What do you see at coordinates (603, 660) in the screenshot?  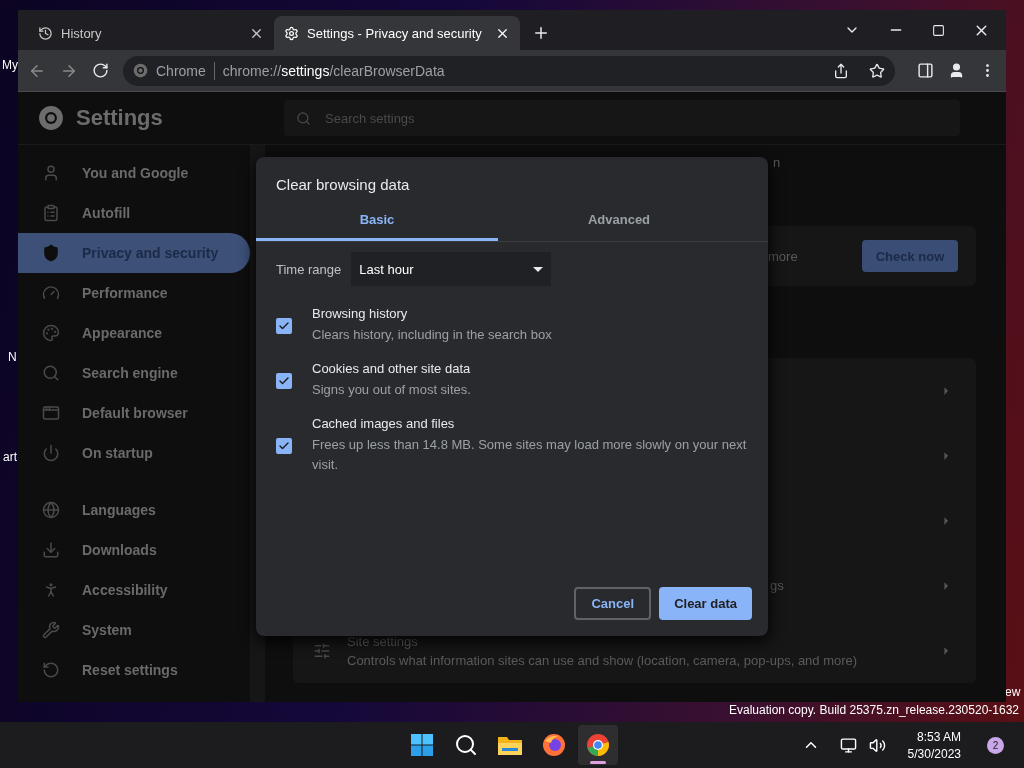 I see `row-description: Controls what information sites can use and show (location, camera, pop-ups, and more)` at bounding box center [603, 660].